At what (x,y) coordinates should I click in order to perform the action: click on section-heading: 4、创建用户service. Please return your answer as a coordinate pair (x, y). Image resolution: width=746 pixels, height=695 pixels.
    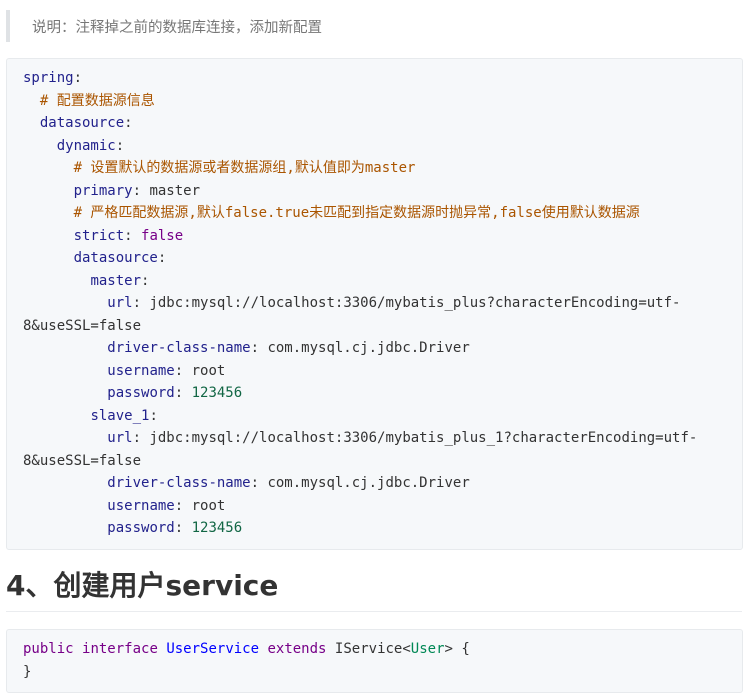
    Looking at the image, I should click on (374, 590).